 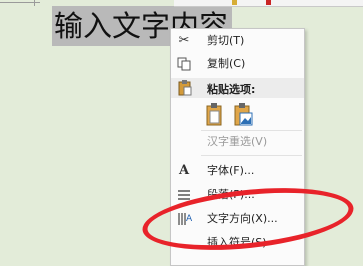 What do you see at coordinates (185, 89) in the screenshot?
I see `clipboard-icon` at bounding box center [185, 89].